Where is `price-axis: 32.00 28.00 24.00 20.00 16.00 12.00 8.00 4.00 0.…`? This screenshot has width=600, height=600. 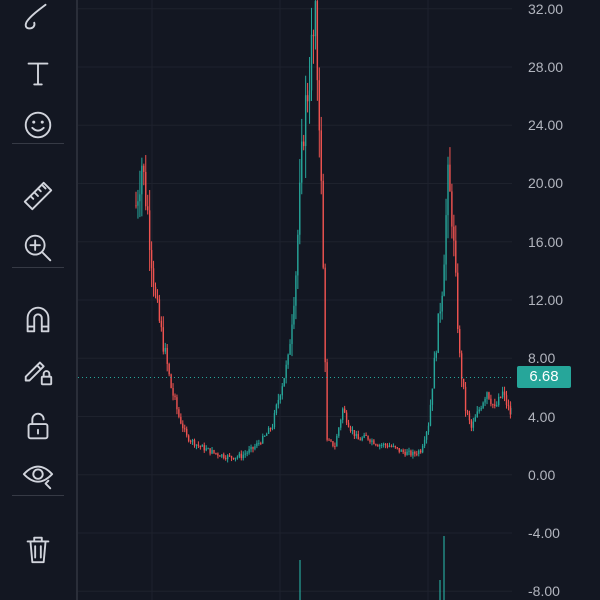
price-axis: 32.00 28.00 24.00 20.00 16.00 12.00 8.00 4.00 0.… is located at coordinates (556, 300).